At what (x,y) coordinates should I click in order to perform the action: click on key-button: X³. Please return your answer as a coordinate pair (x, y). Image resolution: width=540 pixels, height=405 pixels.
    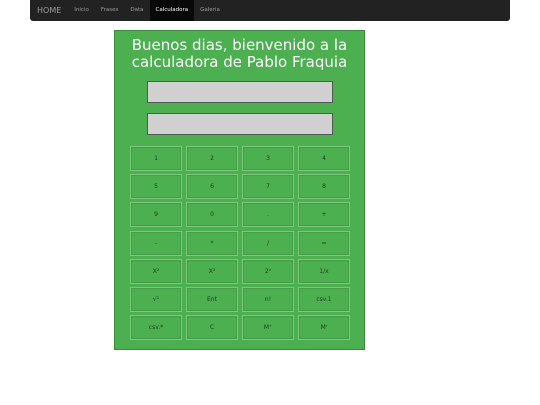
    Looking at the image, I should click on (212, 271).